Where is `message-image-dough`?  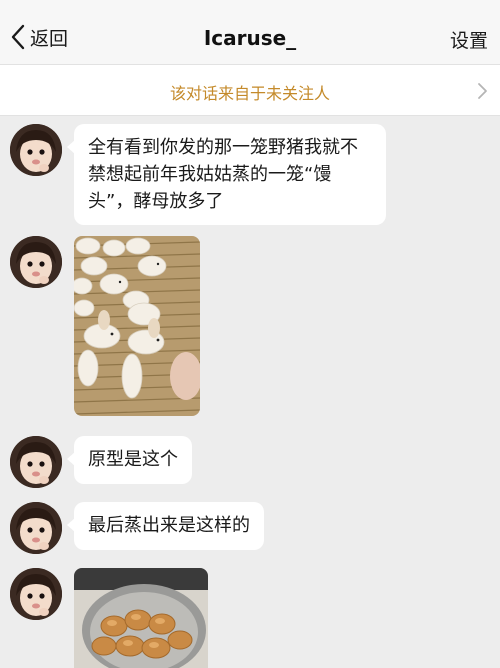 message-image-dough is located at coordinates (137, 326).